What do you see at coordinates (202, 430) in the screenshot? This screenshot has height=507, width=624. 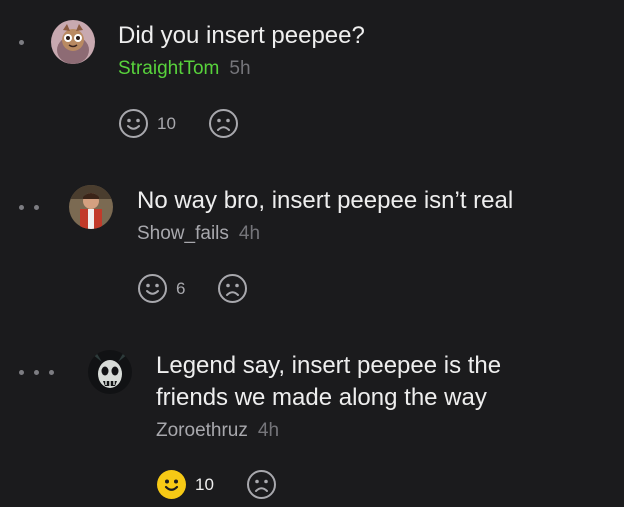 I see `comment-author: Zoroethruz` at bounding box center [202, 430].